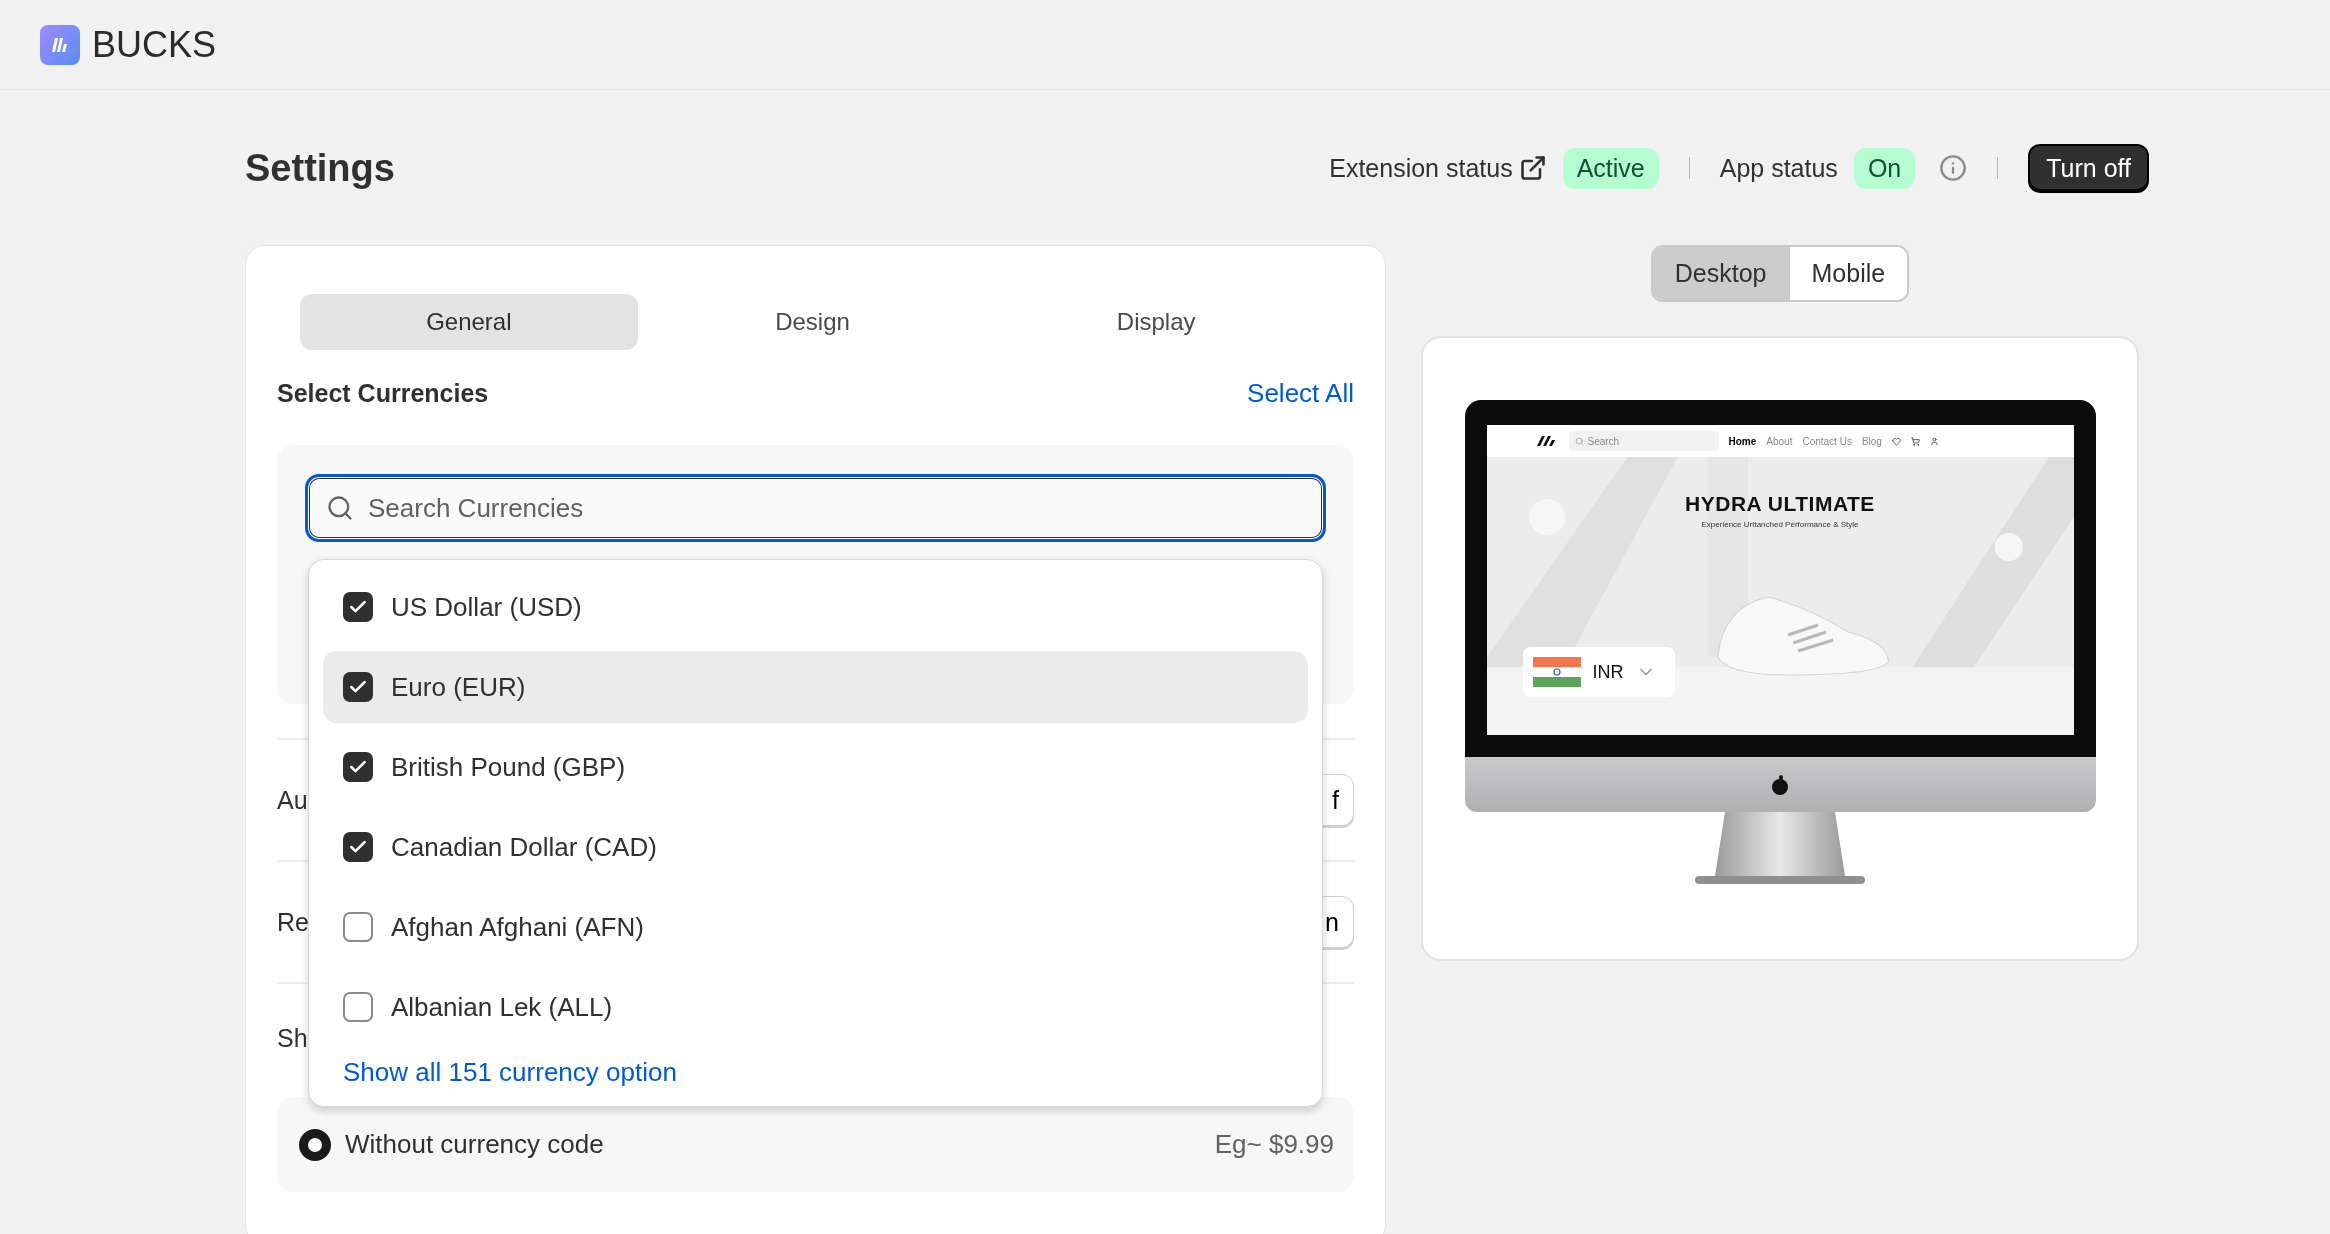  Describe the element at coordinates (1598, 672) in the screenshot. I see `currency-selector: INR` at that location.